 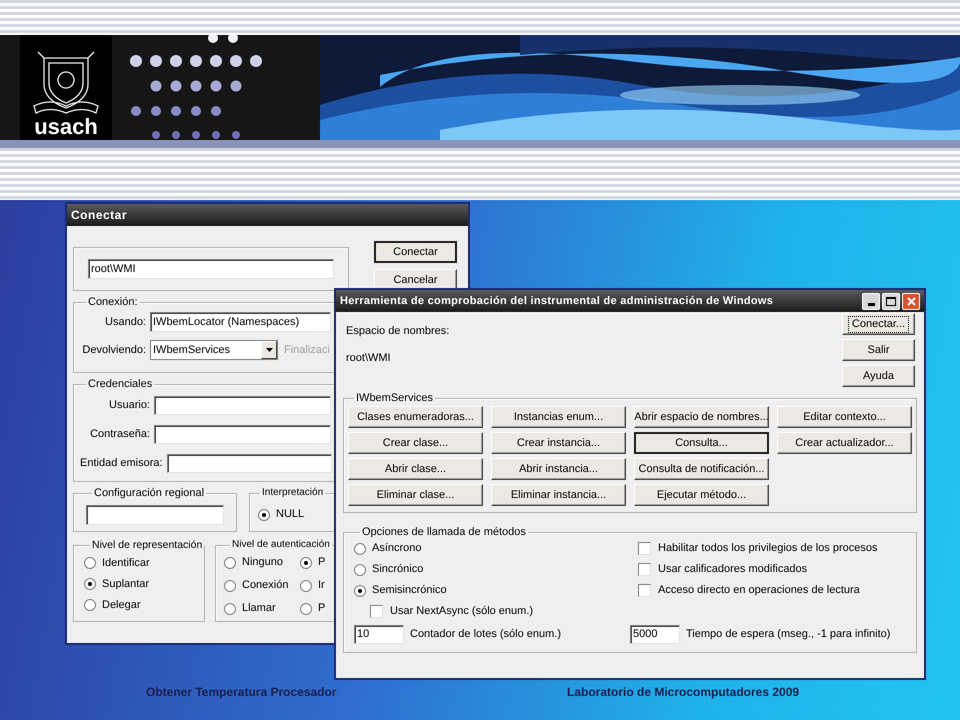 I want to click on text-field: 10, so click(x=379, y=634).